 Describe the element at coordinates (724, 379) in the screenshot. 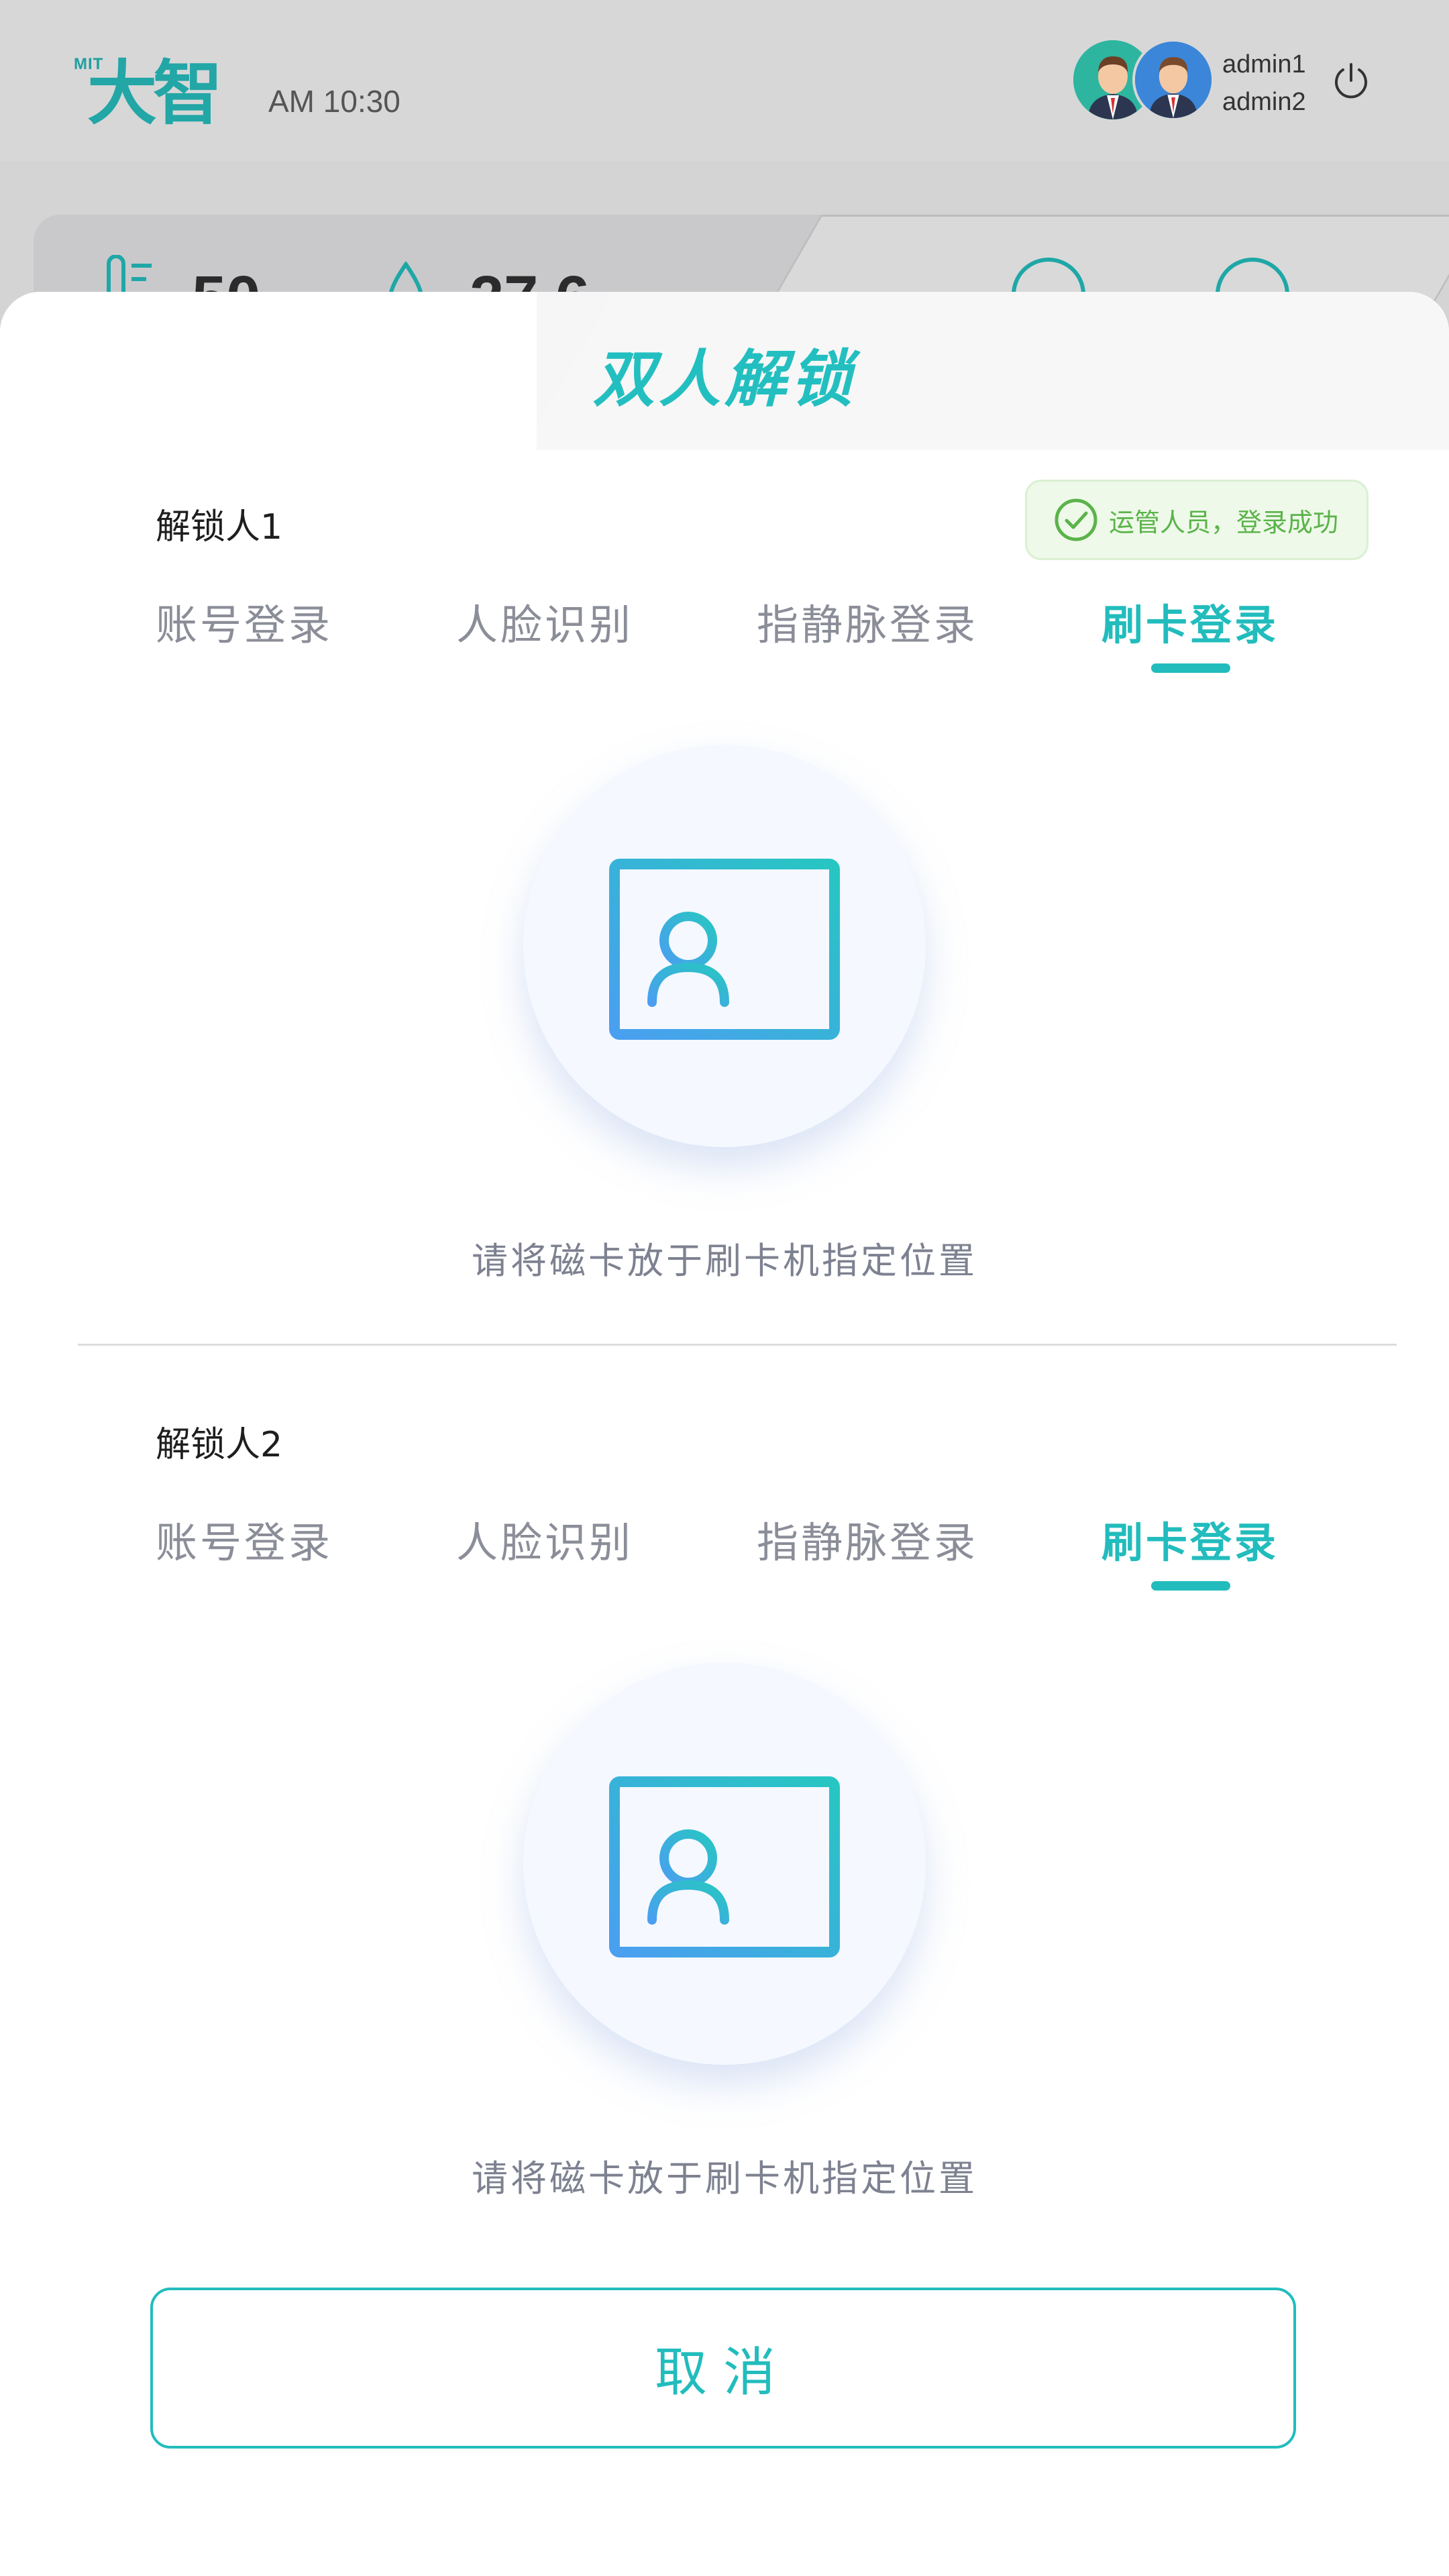

I see `dialog-title: 双人解锁` at that location.